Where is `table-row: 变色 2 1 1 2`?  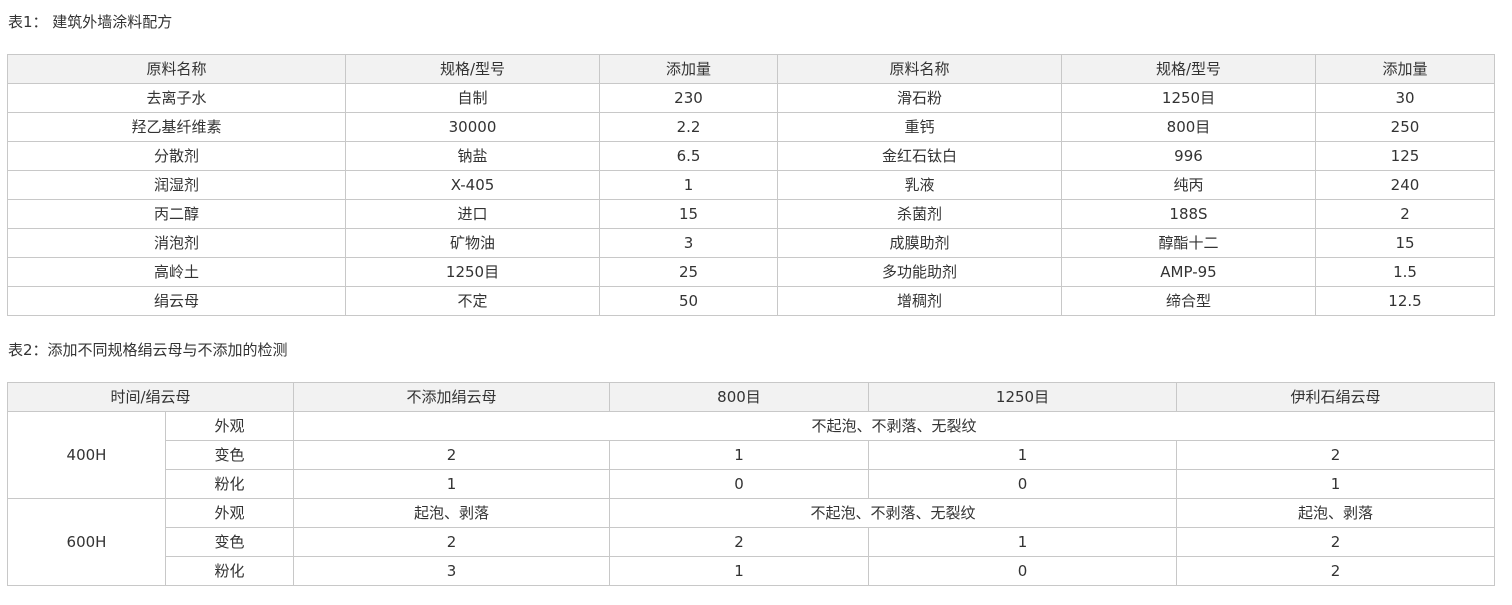 table-row: 变色 2 1 1 2 is located at coordinates (751, 455).